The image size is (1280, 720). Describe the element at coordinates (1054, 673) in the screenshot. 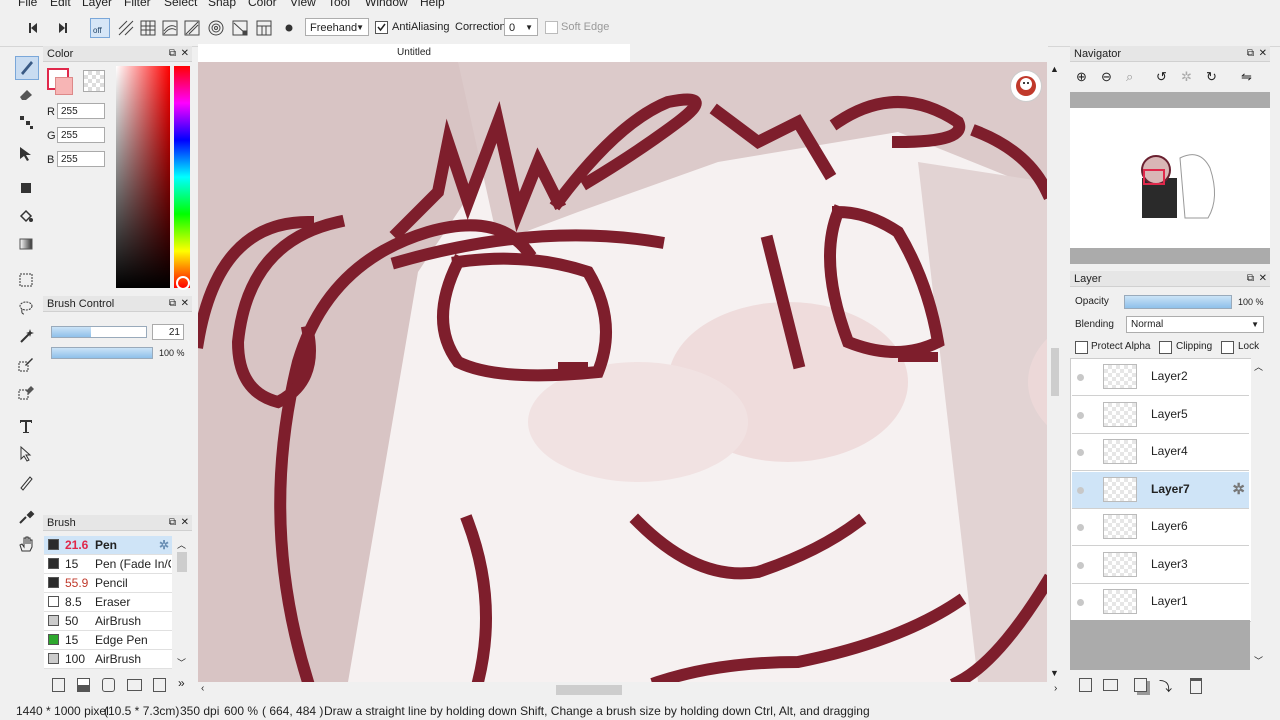

I see `chevron-down-icon: ▼` at that location.